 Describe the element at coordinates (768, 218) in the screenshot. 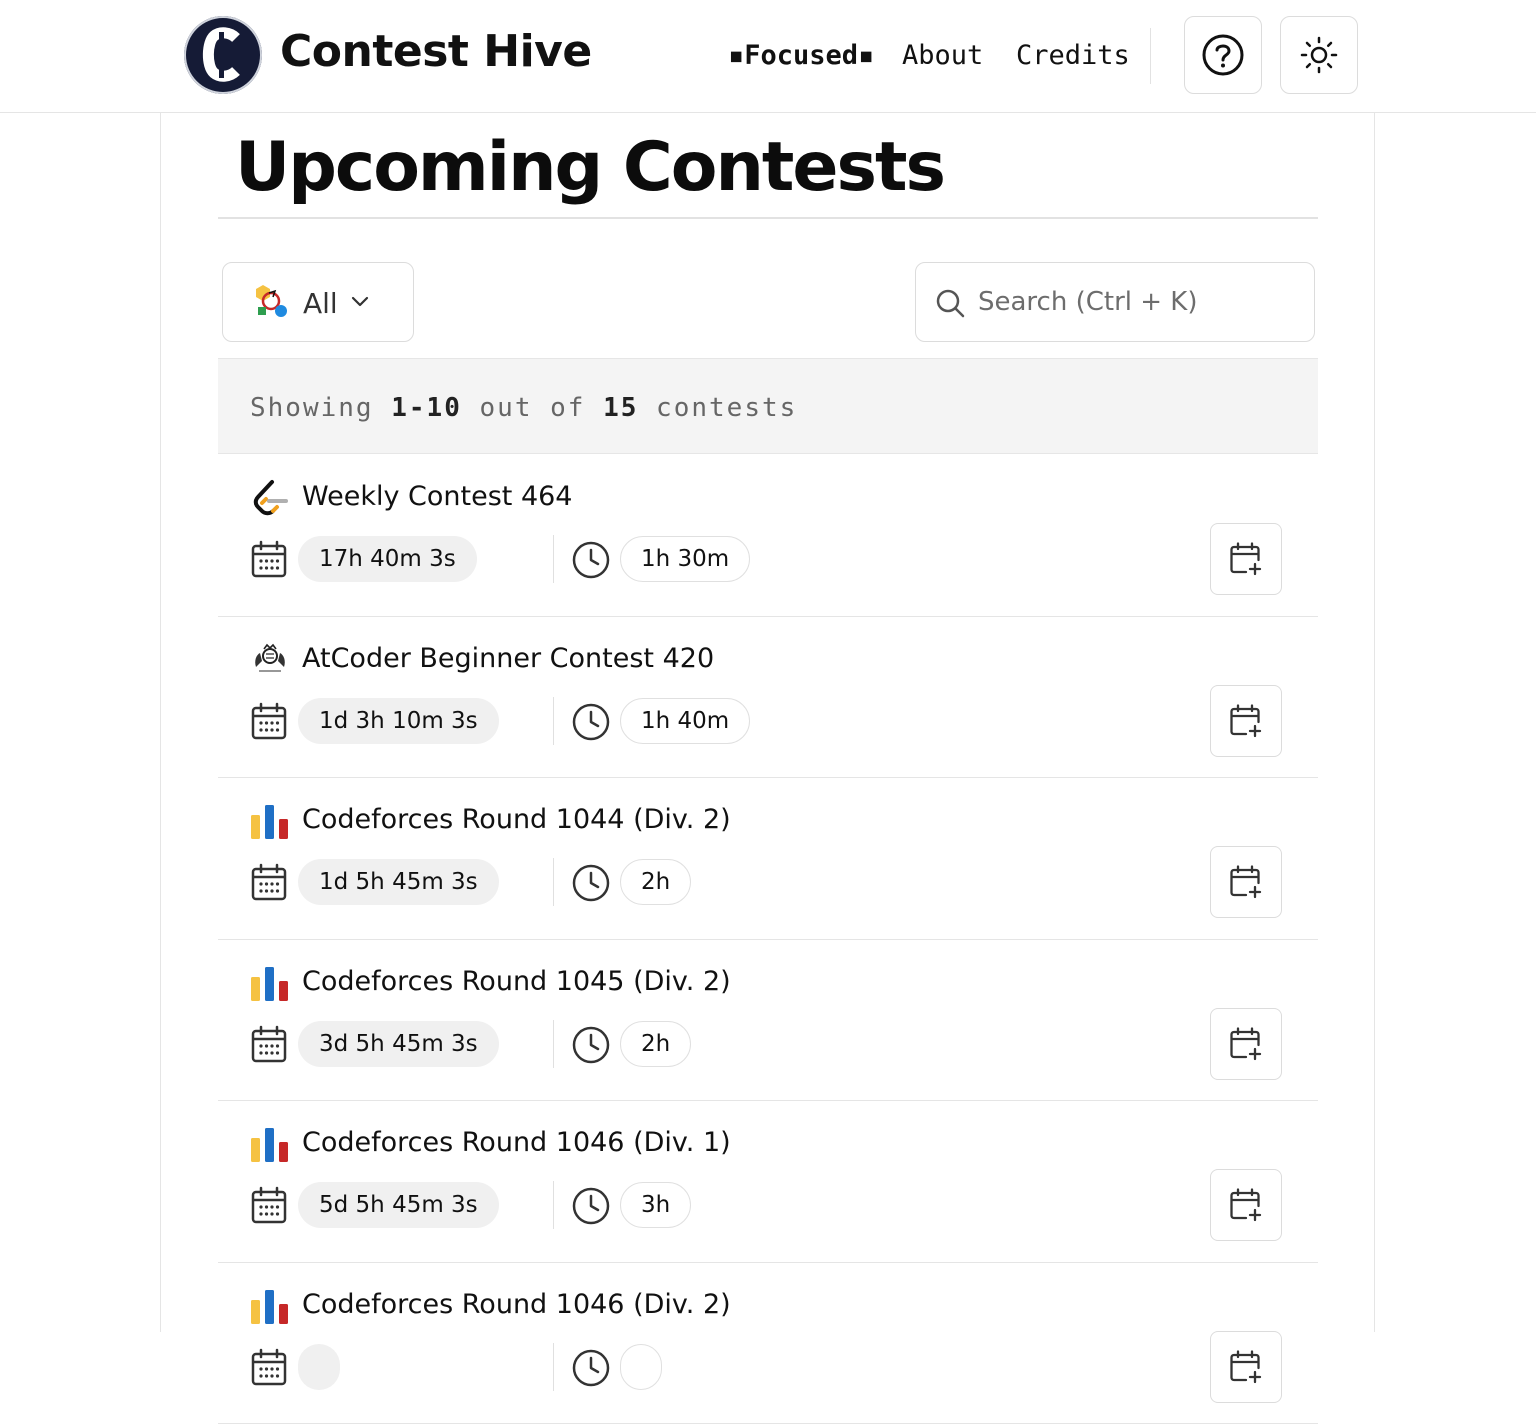

I see `title-divider` at that location.